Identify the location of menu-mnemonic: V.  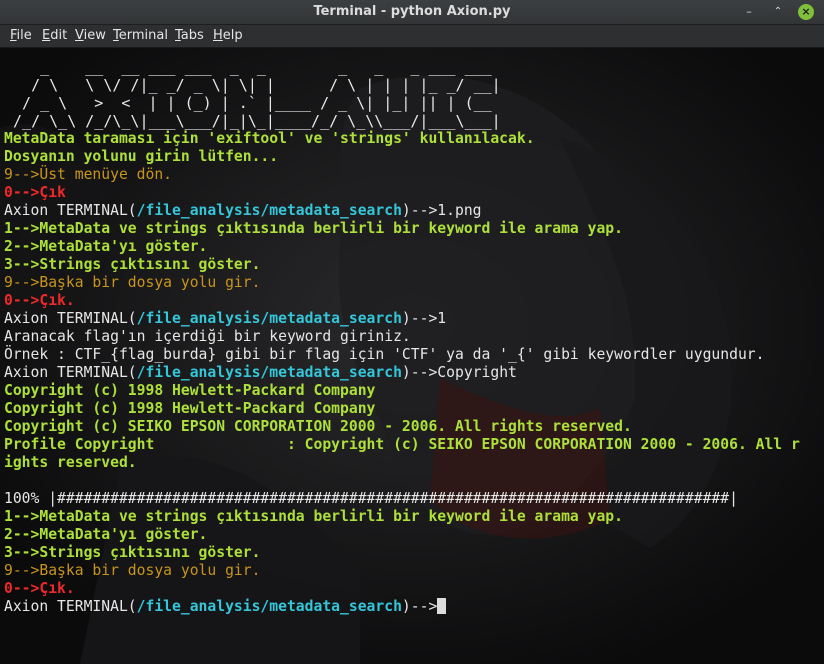
(79, 35).